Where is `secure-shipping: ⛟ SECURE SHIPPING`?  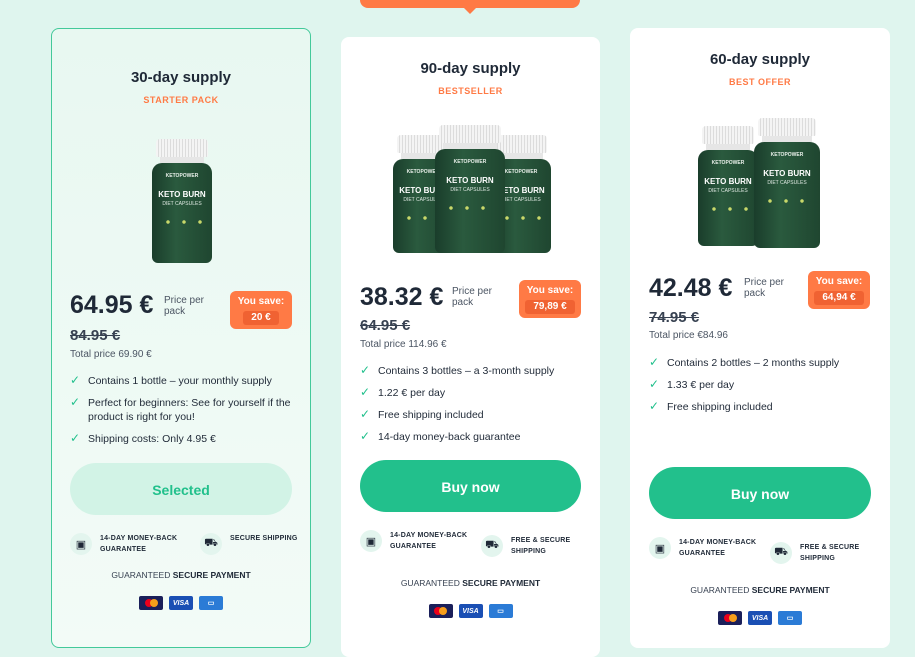
secure-shipping: ⛟ SECURE SHIPPING is located at coordinates (250, 544).